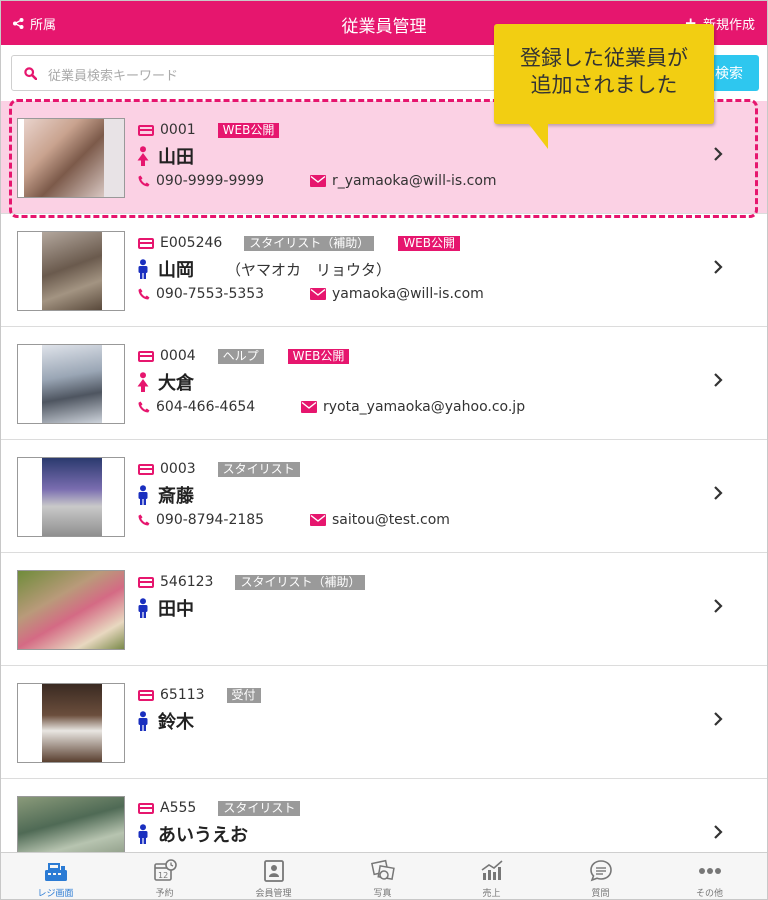  I want to click on search-icon, so click(30, 73).